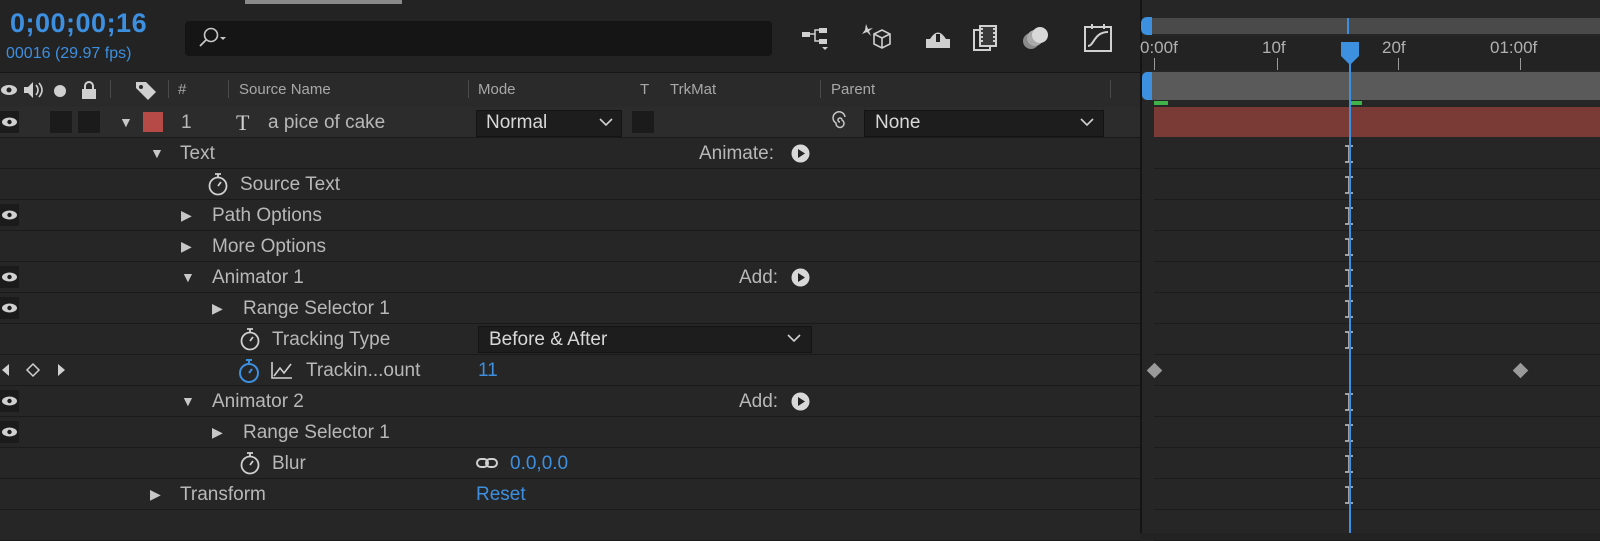 The width and height of the screenshot is (1600, 541). I want to click on flowchart-icon, so click(816, 38).